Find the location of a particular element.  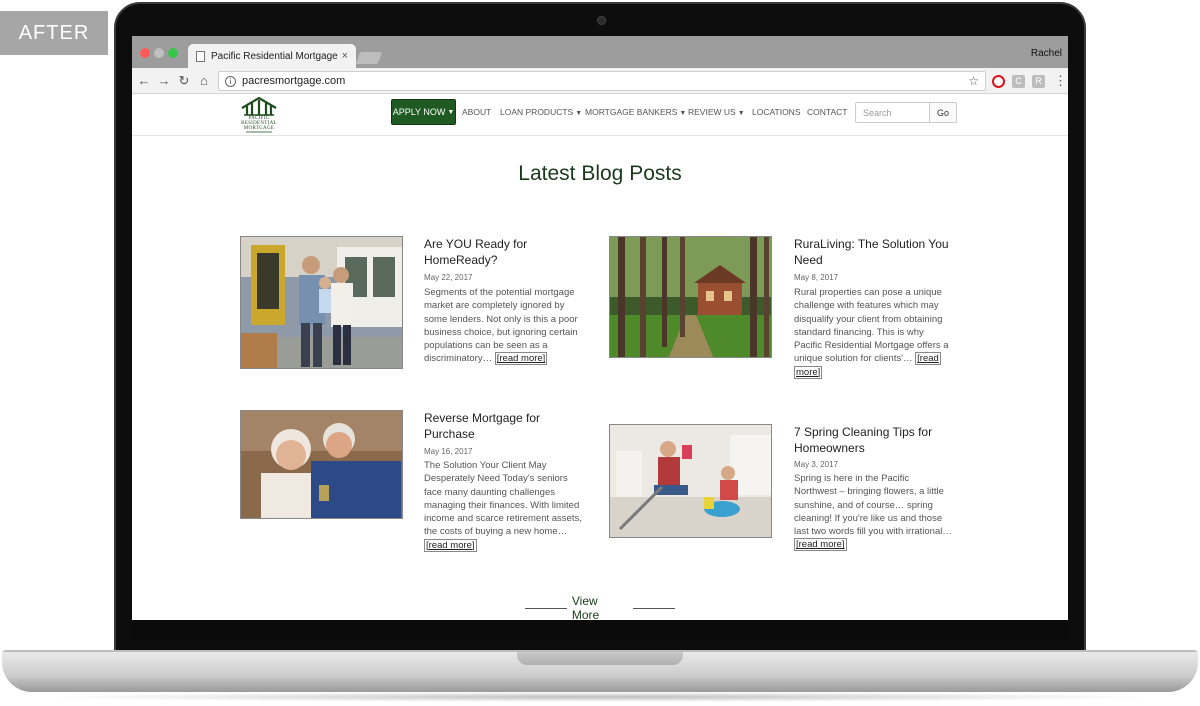

forest-cabin-photo is located at coordinates (690, 297).